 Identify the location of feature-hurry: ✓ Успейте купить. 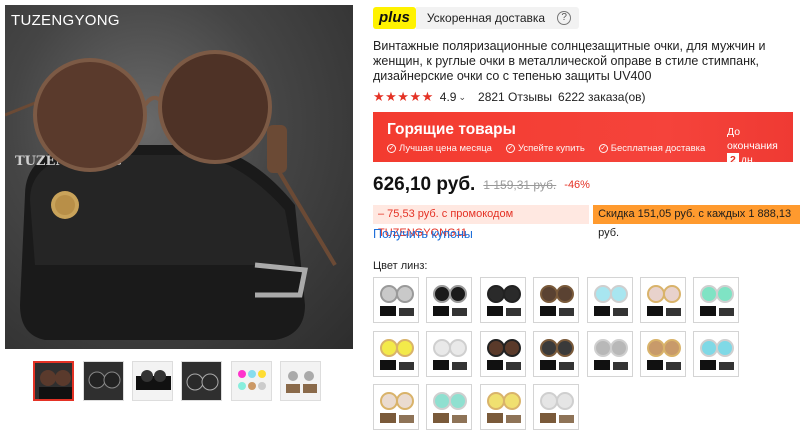
(545, 148).